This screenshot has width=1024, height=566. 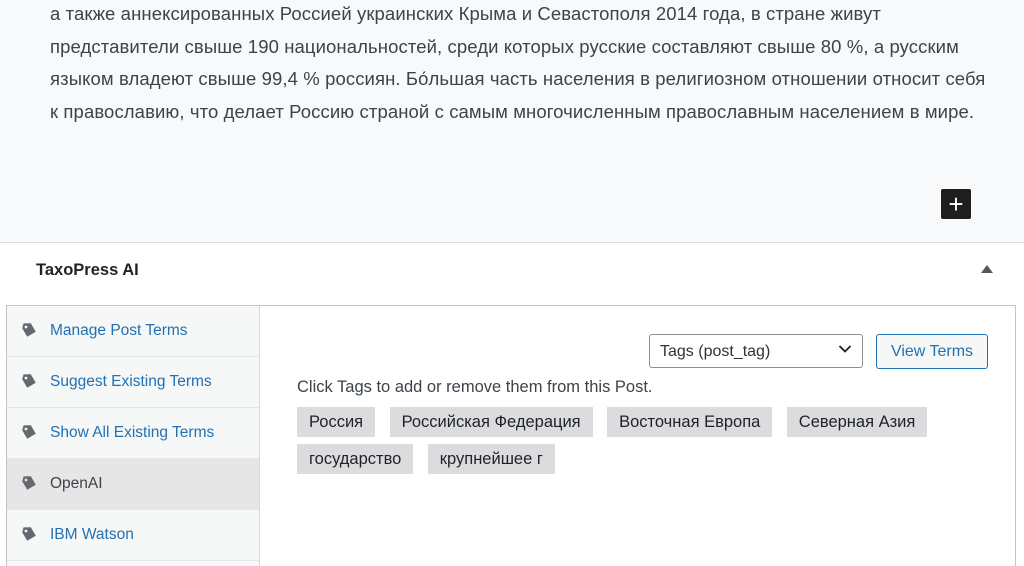 I want to click on tag-item: Восточная Европа, so click(x=690, y=422).